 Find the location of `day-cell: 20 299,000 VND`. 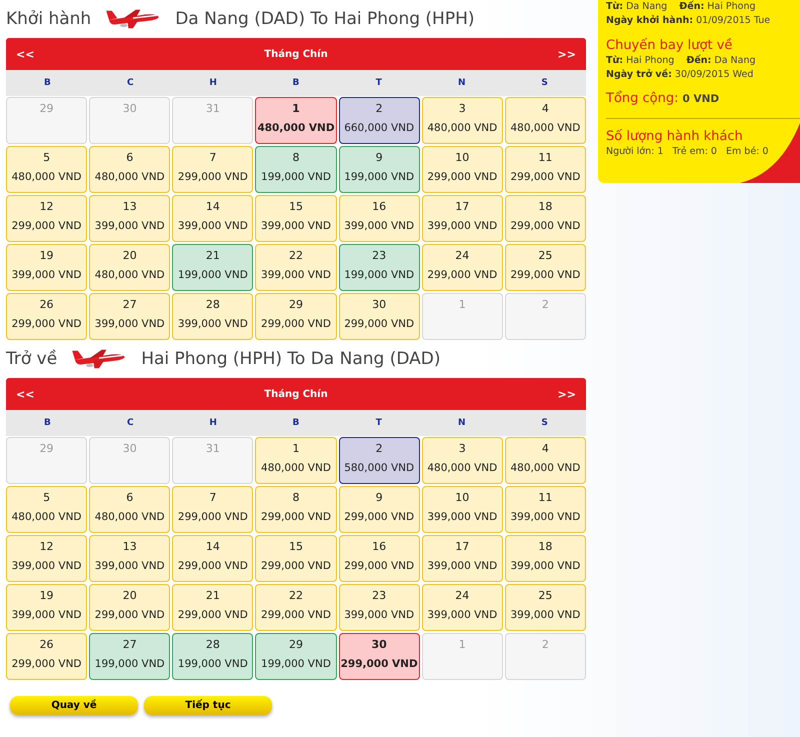

day-cell: 20 299,000 VND is located at coordinates (129, 607).